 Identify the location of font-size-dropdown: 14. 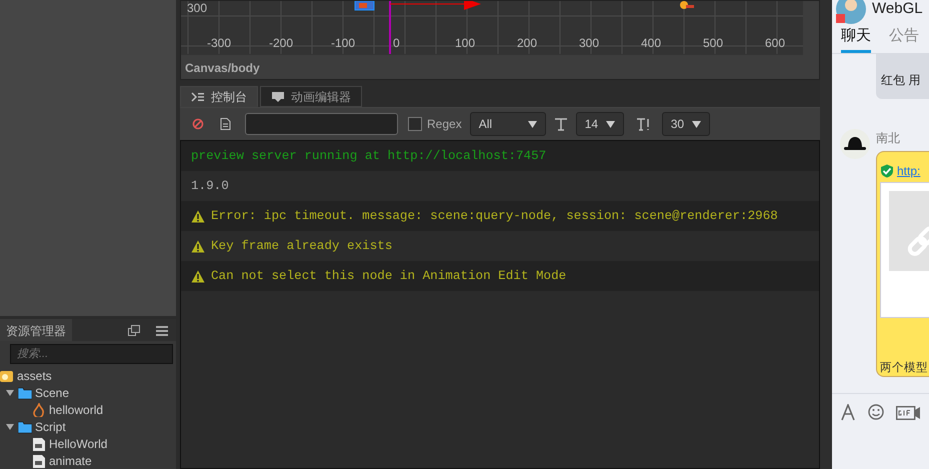
(600, 124).